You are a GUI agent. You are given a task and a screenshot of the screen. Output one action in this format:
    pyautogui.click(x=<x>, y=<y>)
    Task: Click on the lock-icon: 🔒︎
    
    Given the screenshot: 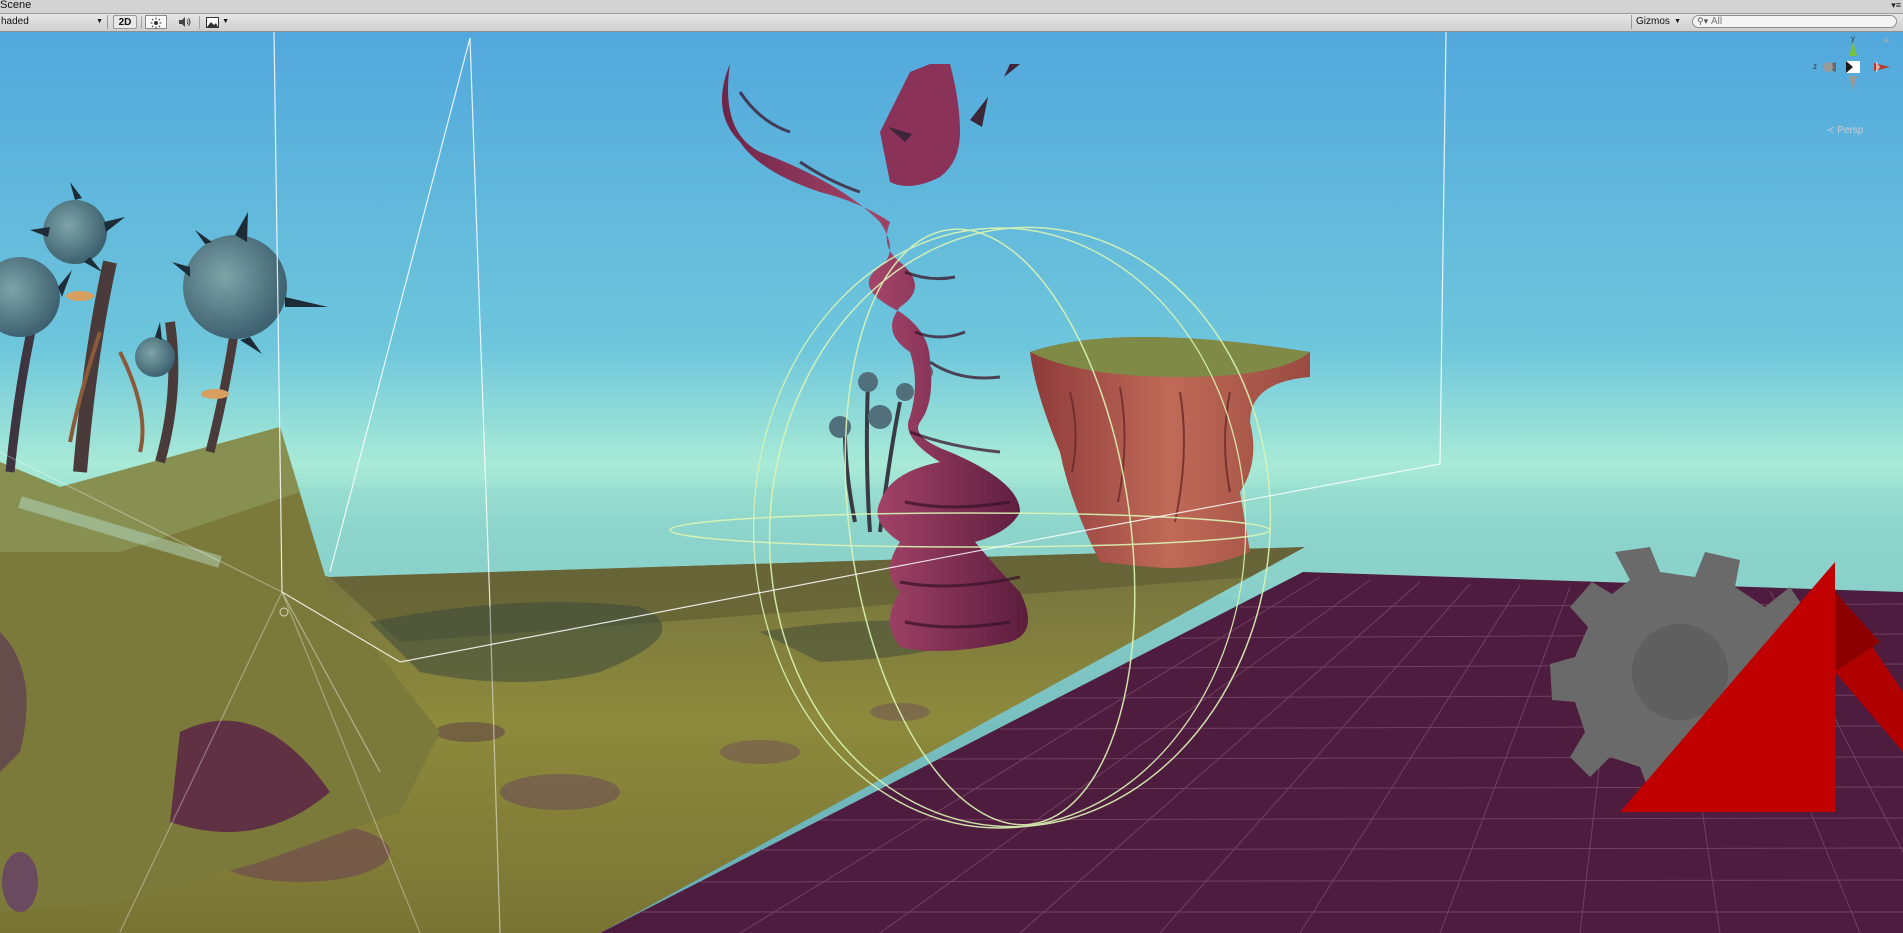 What is the action you would take?
    pyautogui.click(x=1886, y=39)
    